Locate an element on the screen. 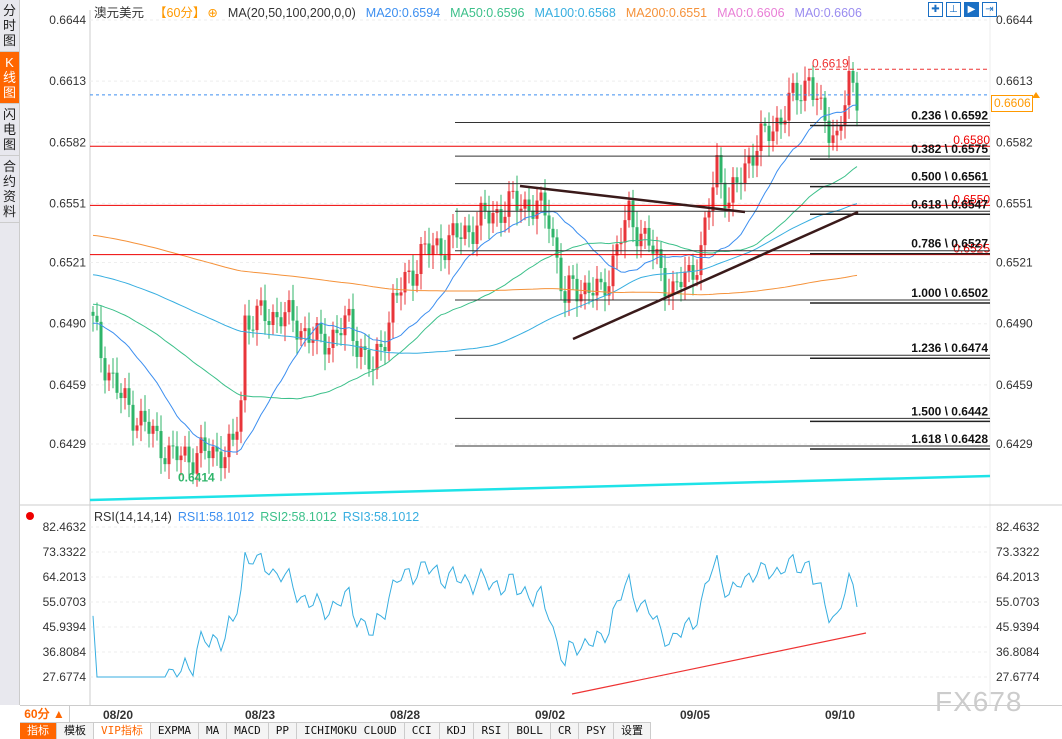 The height and width of the screenshot is (739, 1062). tab-pp: PP is located at coordinates (283, 731).